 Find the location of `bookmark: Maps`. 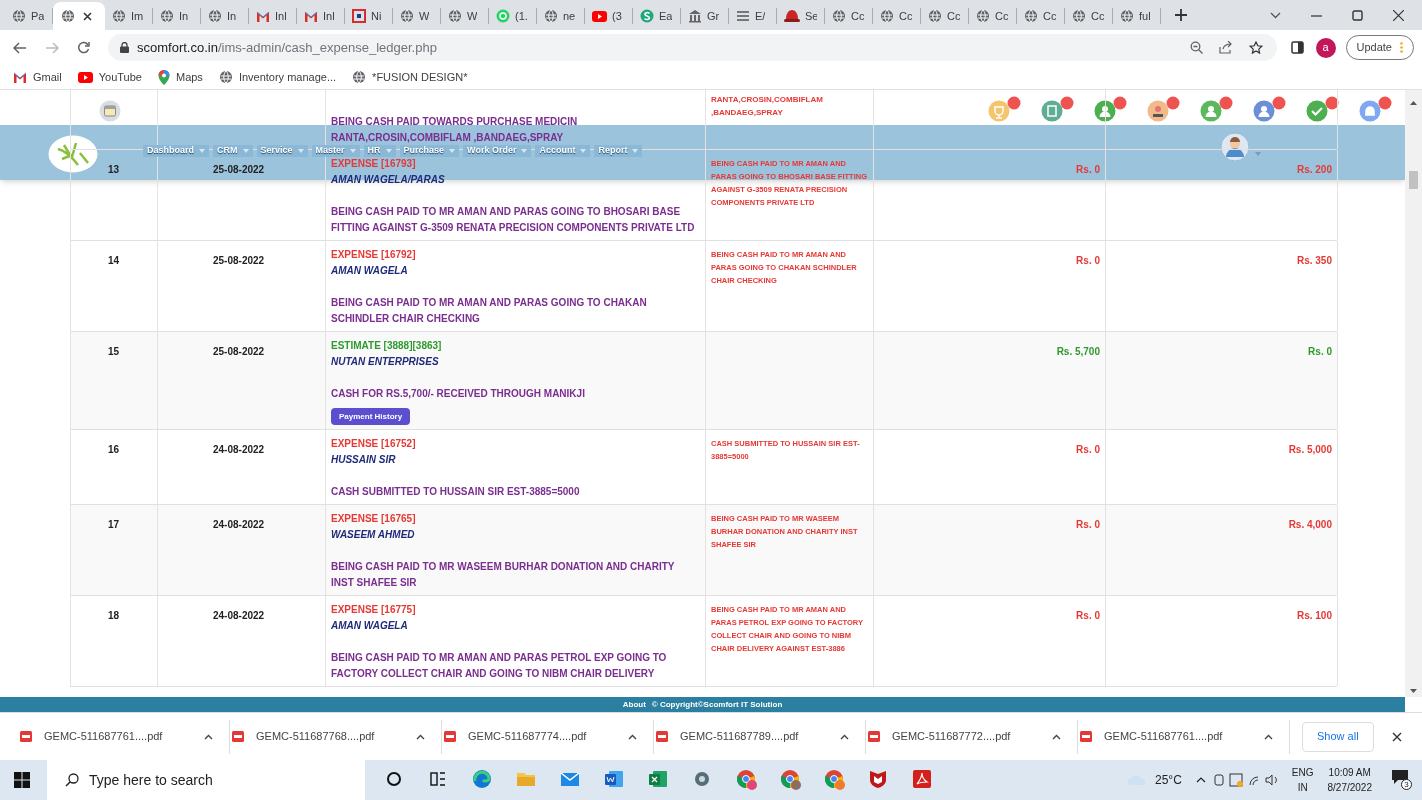

bookmark: Maps is located at coordinates (180, 77).